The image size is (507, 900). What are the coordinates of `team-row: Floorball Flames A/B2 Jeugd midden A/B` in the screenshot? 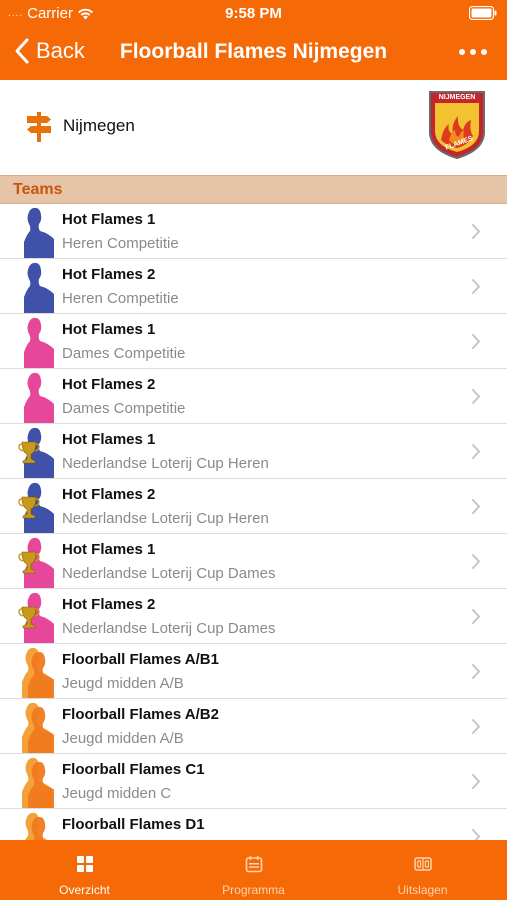 It's located at (253, 726).